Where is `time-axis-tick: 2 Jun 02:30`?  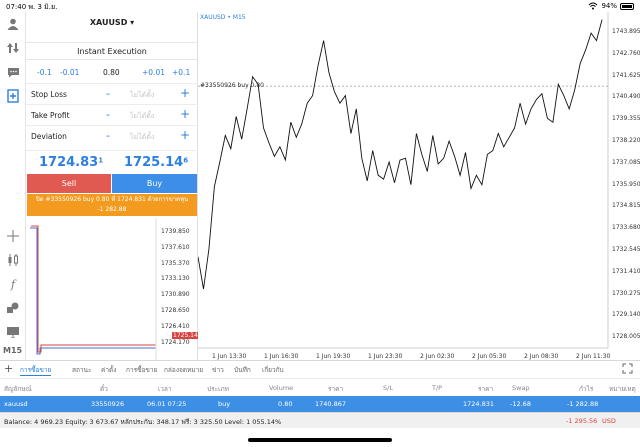 time-axis-tick: 2 Jun 02:30 is located at coordinates (437, 356).